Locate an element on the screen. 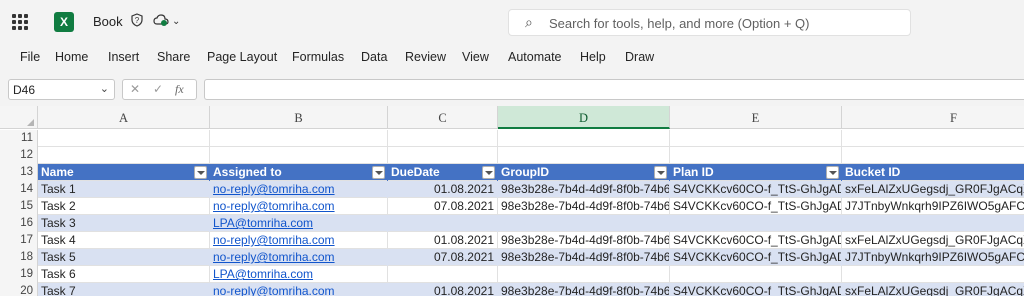 The image size is (1024, 296). cell-a: Task 1 is located at coordinates (124, 189).